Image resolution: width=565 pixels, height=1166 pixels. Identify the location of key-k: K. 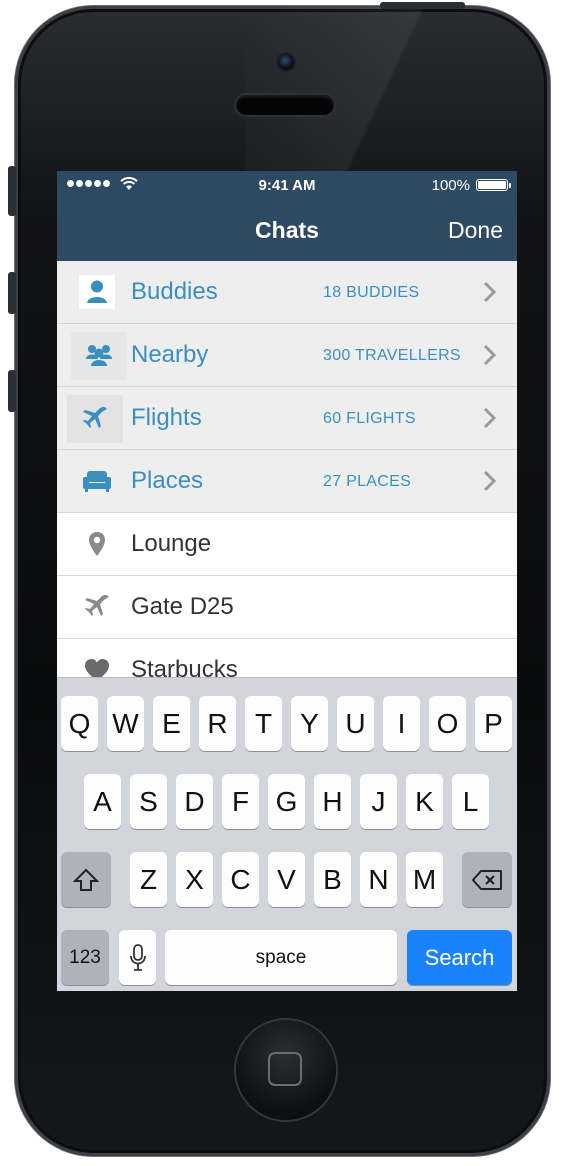
(424, 801).